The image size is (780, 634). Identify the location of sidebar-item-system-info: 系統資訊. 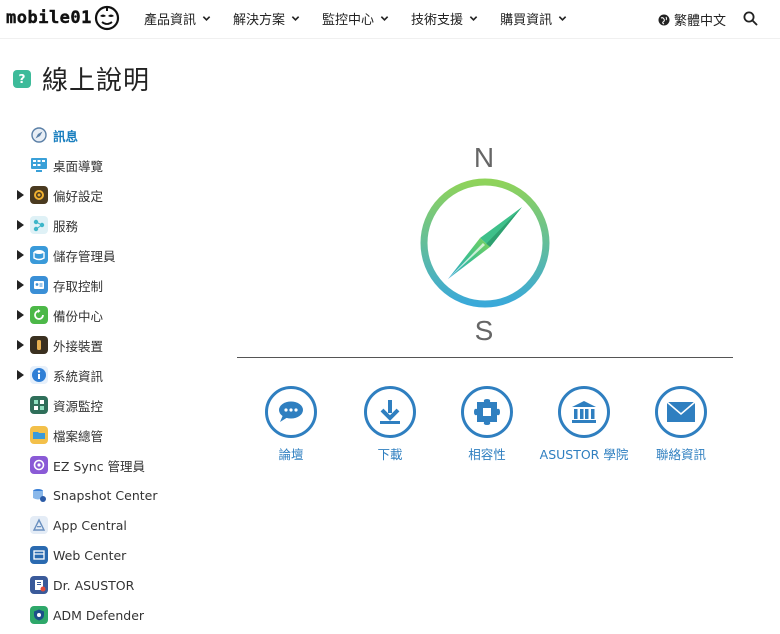
(115, 375).